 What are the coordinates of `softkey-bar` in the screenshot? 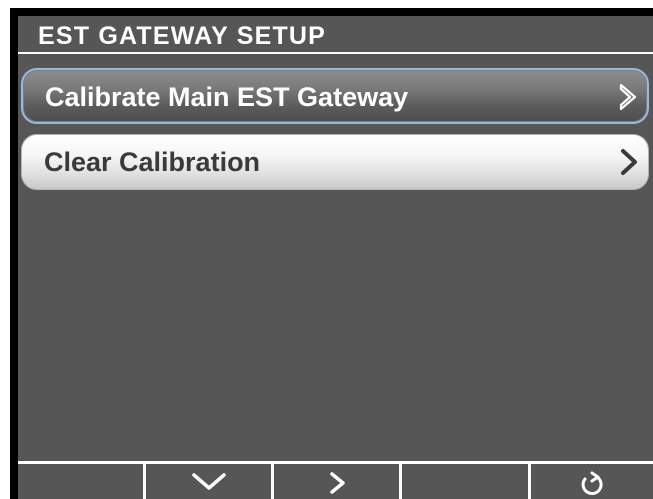 It's located at (335, 480).